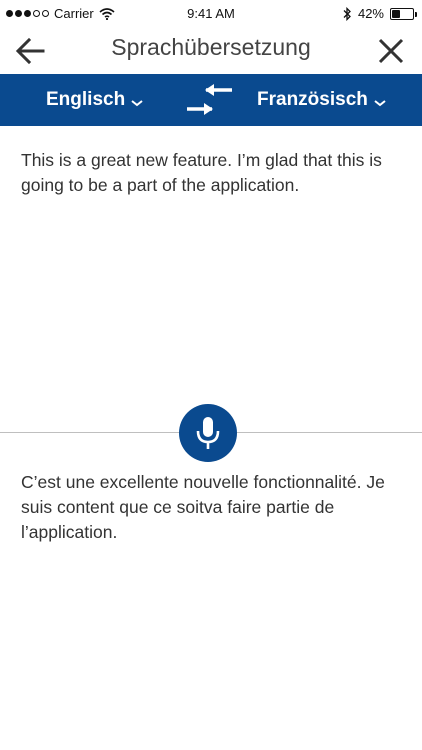 The image size is (422, 750). Describe the element at coordinates (312, 99) in the screenshot. I see `target-language-label: Französisch` at that location.